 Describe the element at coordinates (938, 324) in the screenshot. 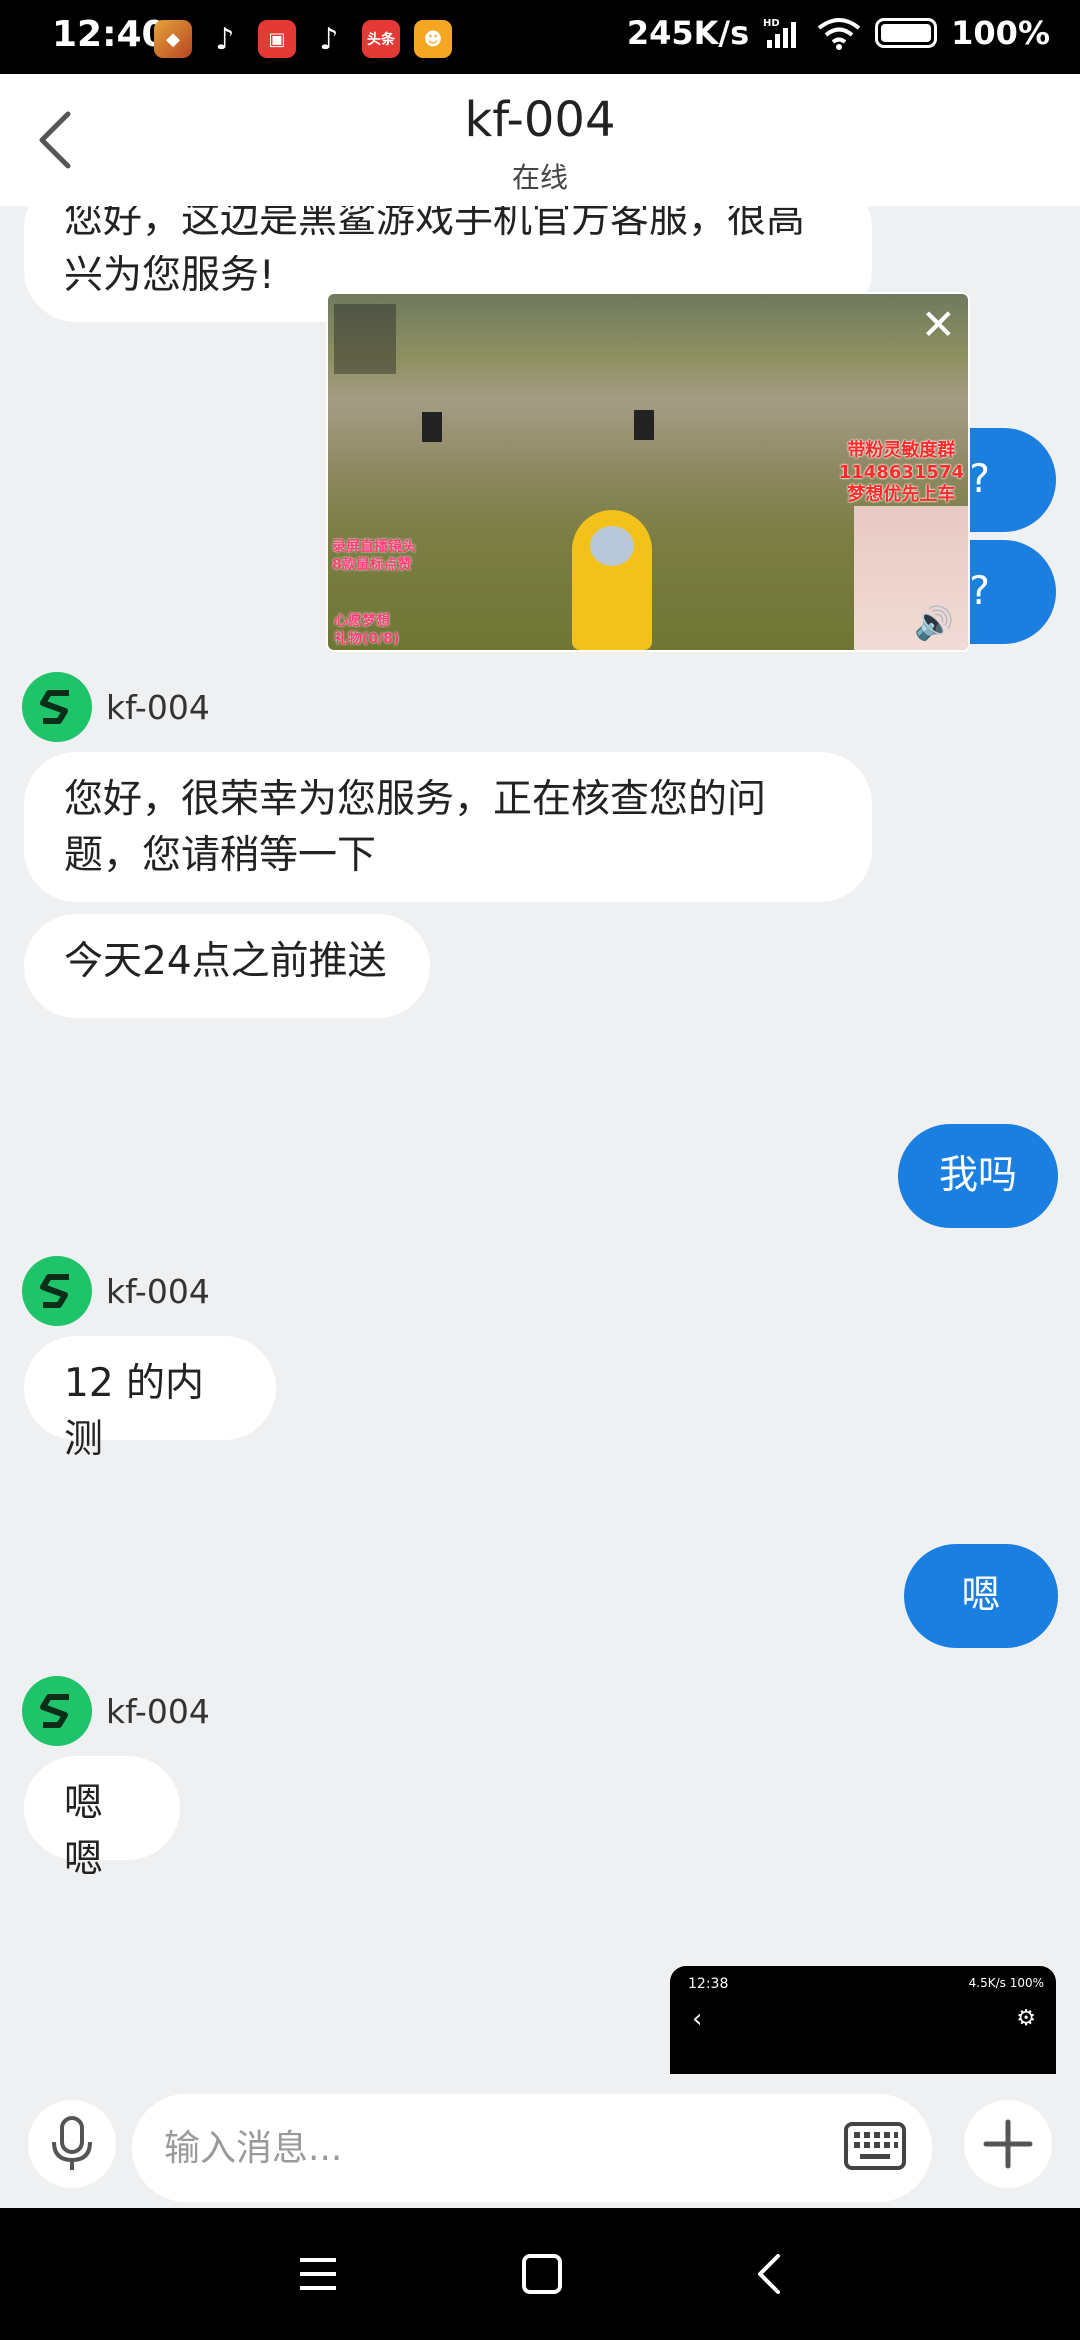

I see `close-icon: ✕` at that location.